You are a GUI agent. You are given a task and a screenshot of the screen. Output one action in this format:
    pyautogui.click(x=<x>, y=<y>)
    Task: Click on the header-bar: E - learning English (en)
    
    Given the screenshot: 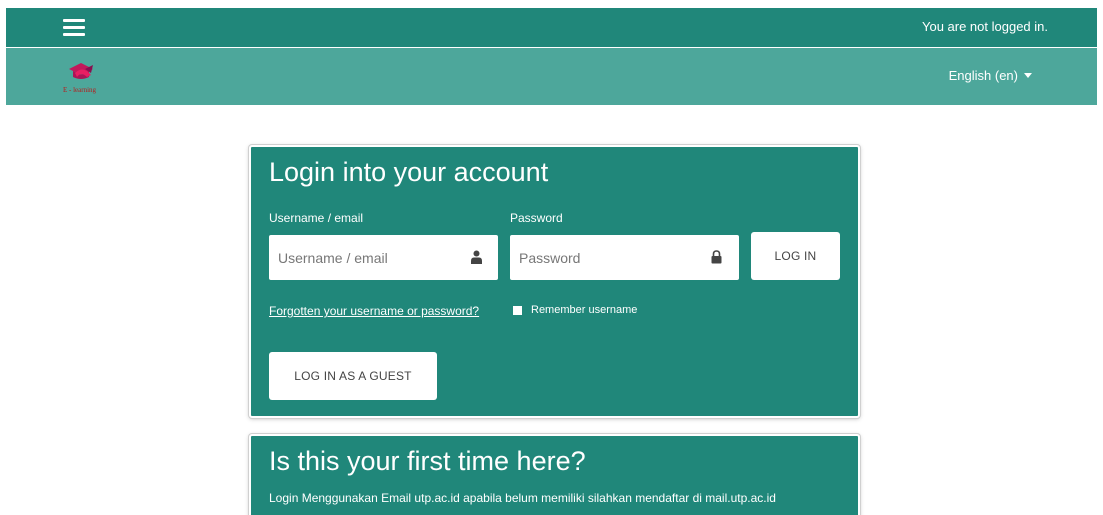 What is the action you would take?
    pyautogui.click(x=551, y=76)
    